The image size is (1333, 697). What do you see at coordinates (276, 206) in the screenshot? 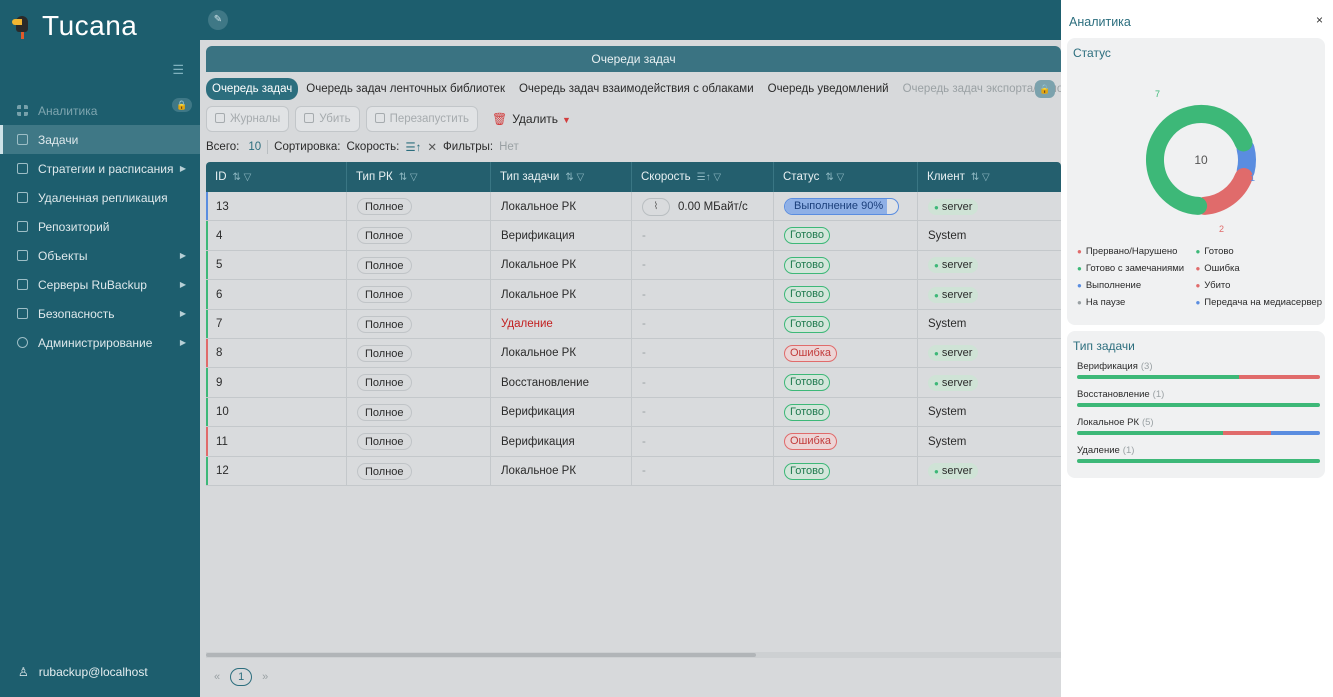
I see `cell-id: 13` at bounding box center [276, 206].